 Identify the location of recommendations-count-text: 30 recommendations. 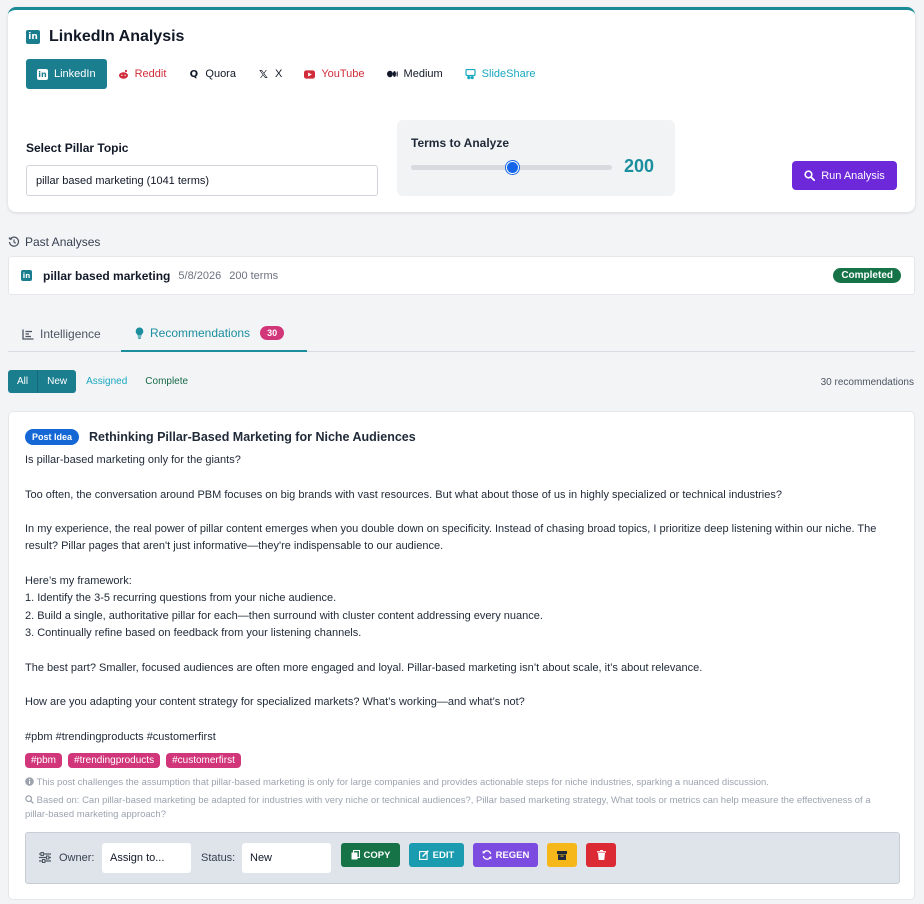
(867, 382).